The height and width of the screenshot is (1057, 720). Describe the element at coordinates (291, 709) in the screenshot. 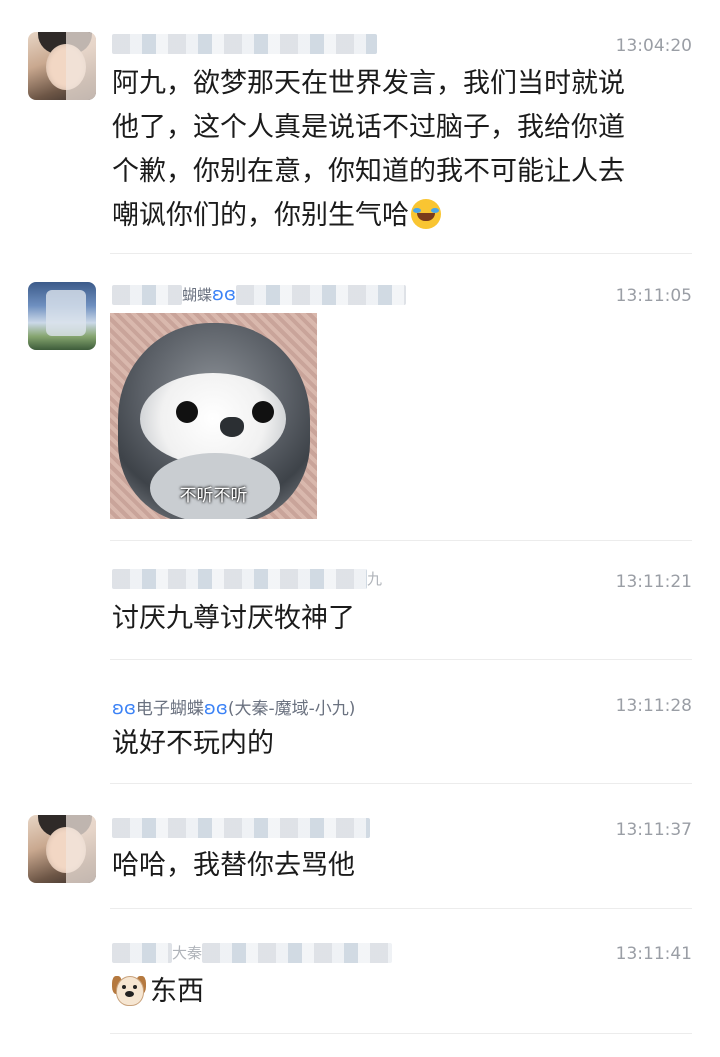

I see `sender-name-suffix: (大秦-魔域-小九)` at that location.